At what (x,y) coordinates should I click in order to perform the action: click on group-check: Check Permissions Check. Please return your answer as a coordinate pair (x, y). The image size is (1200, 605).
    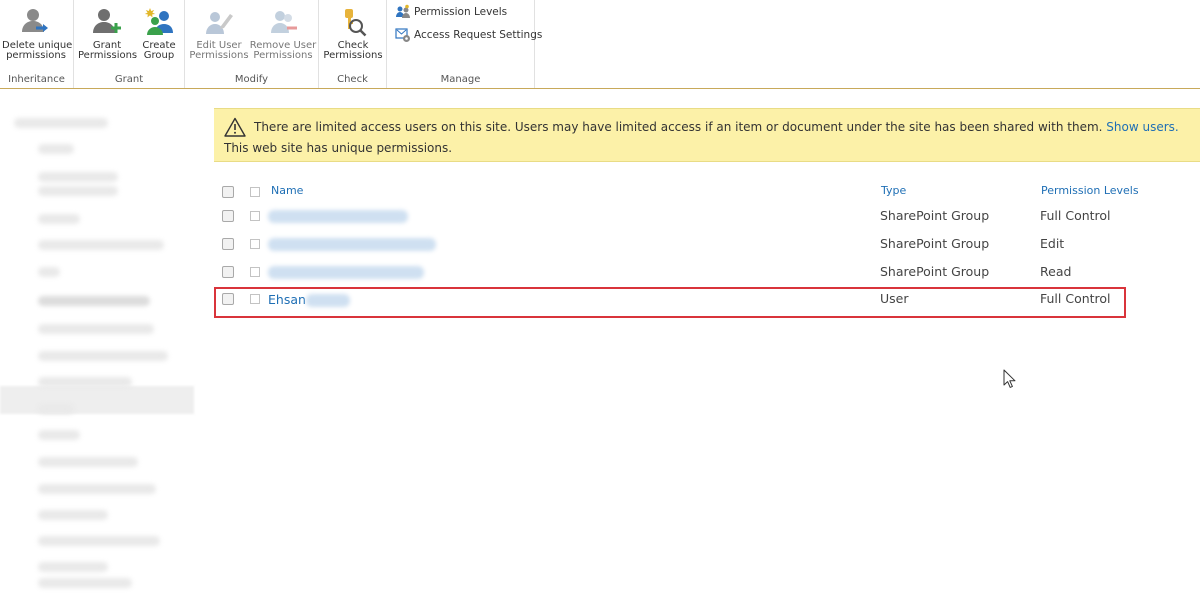
    Looking at the image, I should click on (353, 44).